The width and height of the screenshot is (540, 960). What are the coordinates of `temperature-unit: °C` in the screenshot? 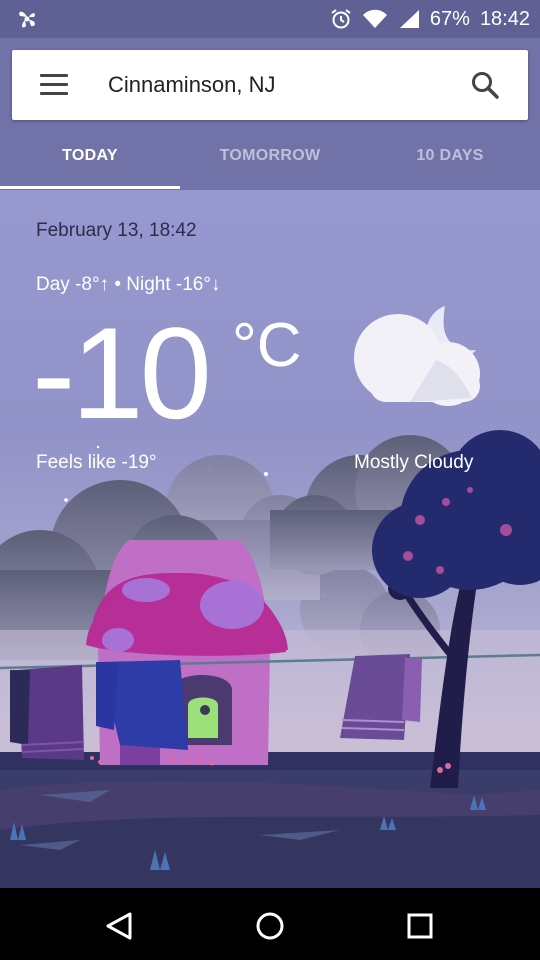 It's located at (267, 345).